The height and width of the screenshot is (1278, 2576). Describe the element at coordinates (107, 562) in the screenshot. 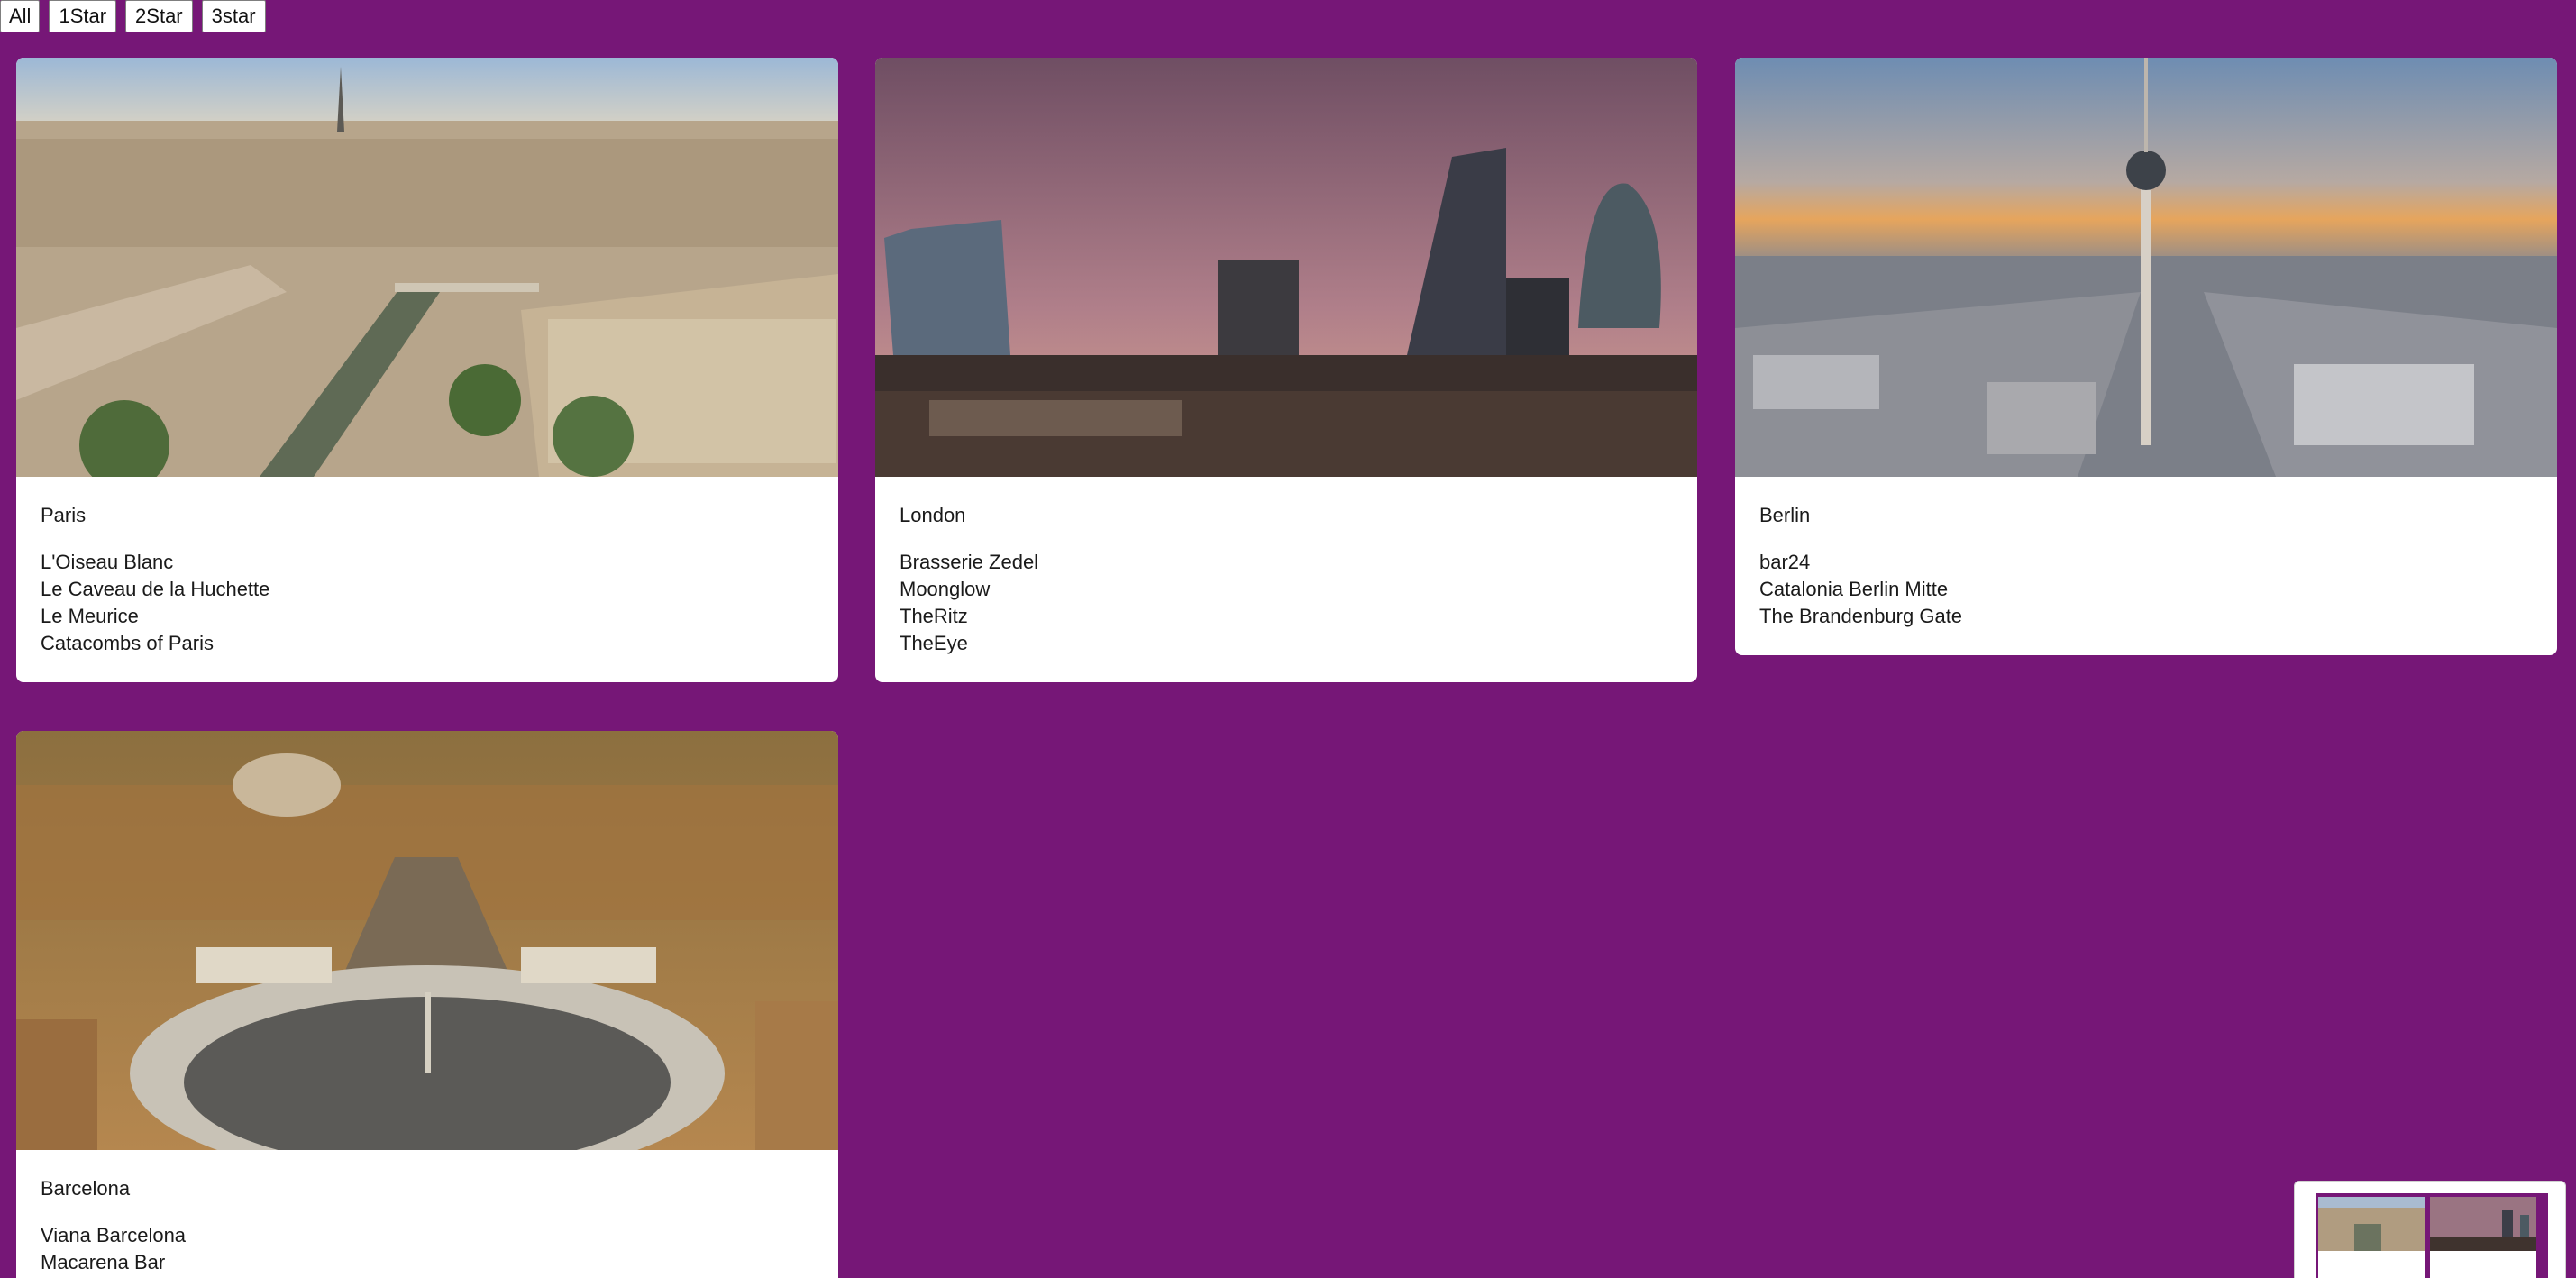

I see `place-item: L'Oiseau Blanc` at that location.